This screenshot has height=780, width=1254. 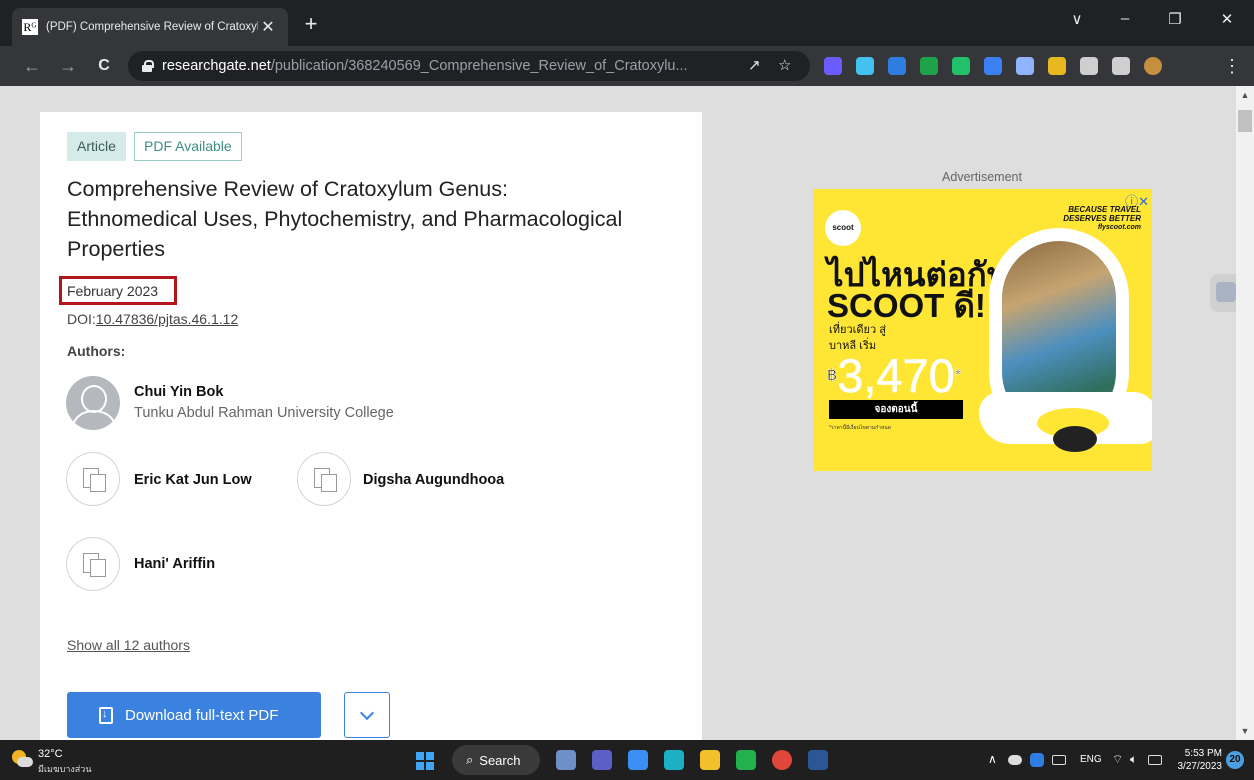 What do you see at coordinates (64, 769) in the screenshot?
I see `weather-description: มีเมฆบางส่วน` at bounding box center [64, 769].